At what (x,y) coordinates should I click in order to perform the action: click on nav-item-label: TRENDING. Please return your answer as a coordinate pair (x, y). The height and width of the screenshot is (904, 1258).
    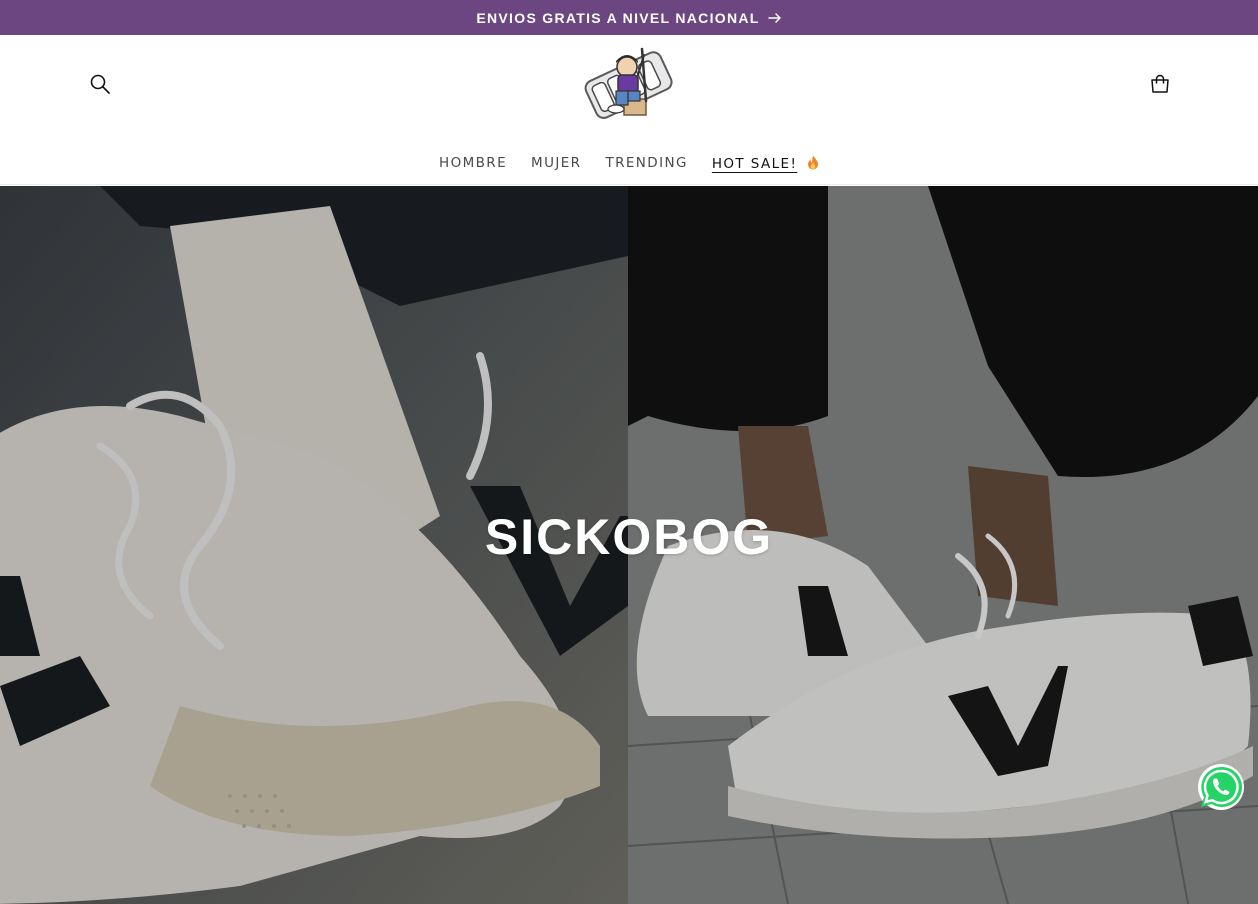
    Looking at the image, I should click on (646, 163).